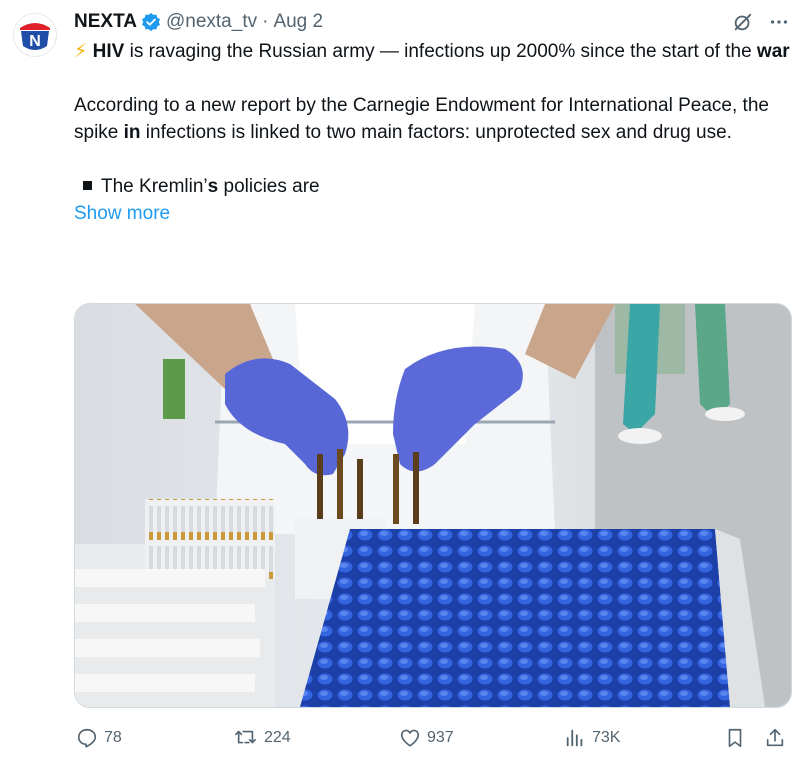  Describe the element at coordinates (122, 213) in the screenshot. I see `show-more-link: Show more` at that location.